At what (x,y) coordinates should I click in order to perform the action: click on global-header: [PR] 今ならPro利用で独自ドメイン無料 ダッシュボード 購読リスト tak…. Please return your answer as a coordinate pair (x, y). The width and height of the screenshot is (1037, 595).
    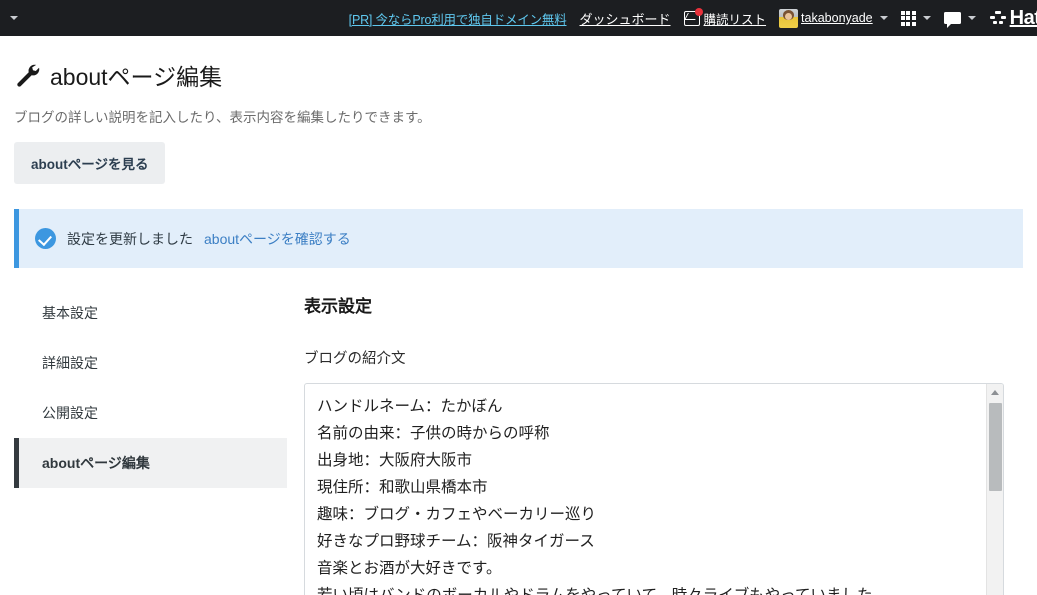
    Looking at the image, I should click on (518, 18).